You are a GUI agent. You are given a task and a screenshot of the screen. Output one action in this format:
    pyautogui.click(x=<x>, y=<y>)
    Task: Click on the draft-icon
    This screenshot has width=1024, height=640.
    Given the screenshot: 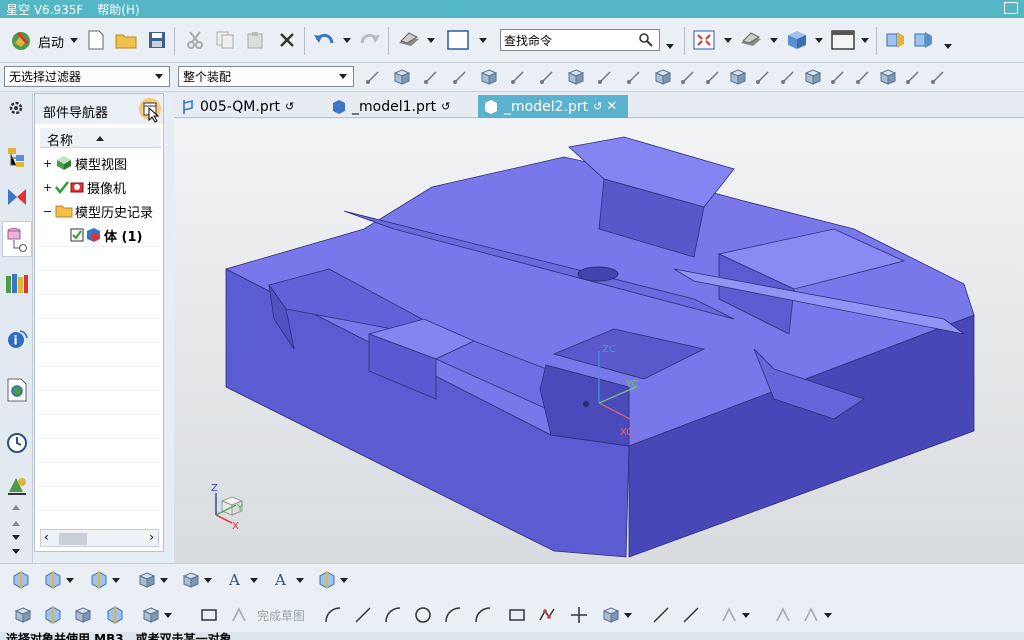 What is the action you would take?
    pyautogui.click(x=327, y=580)
    